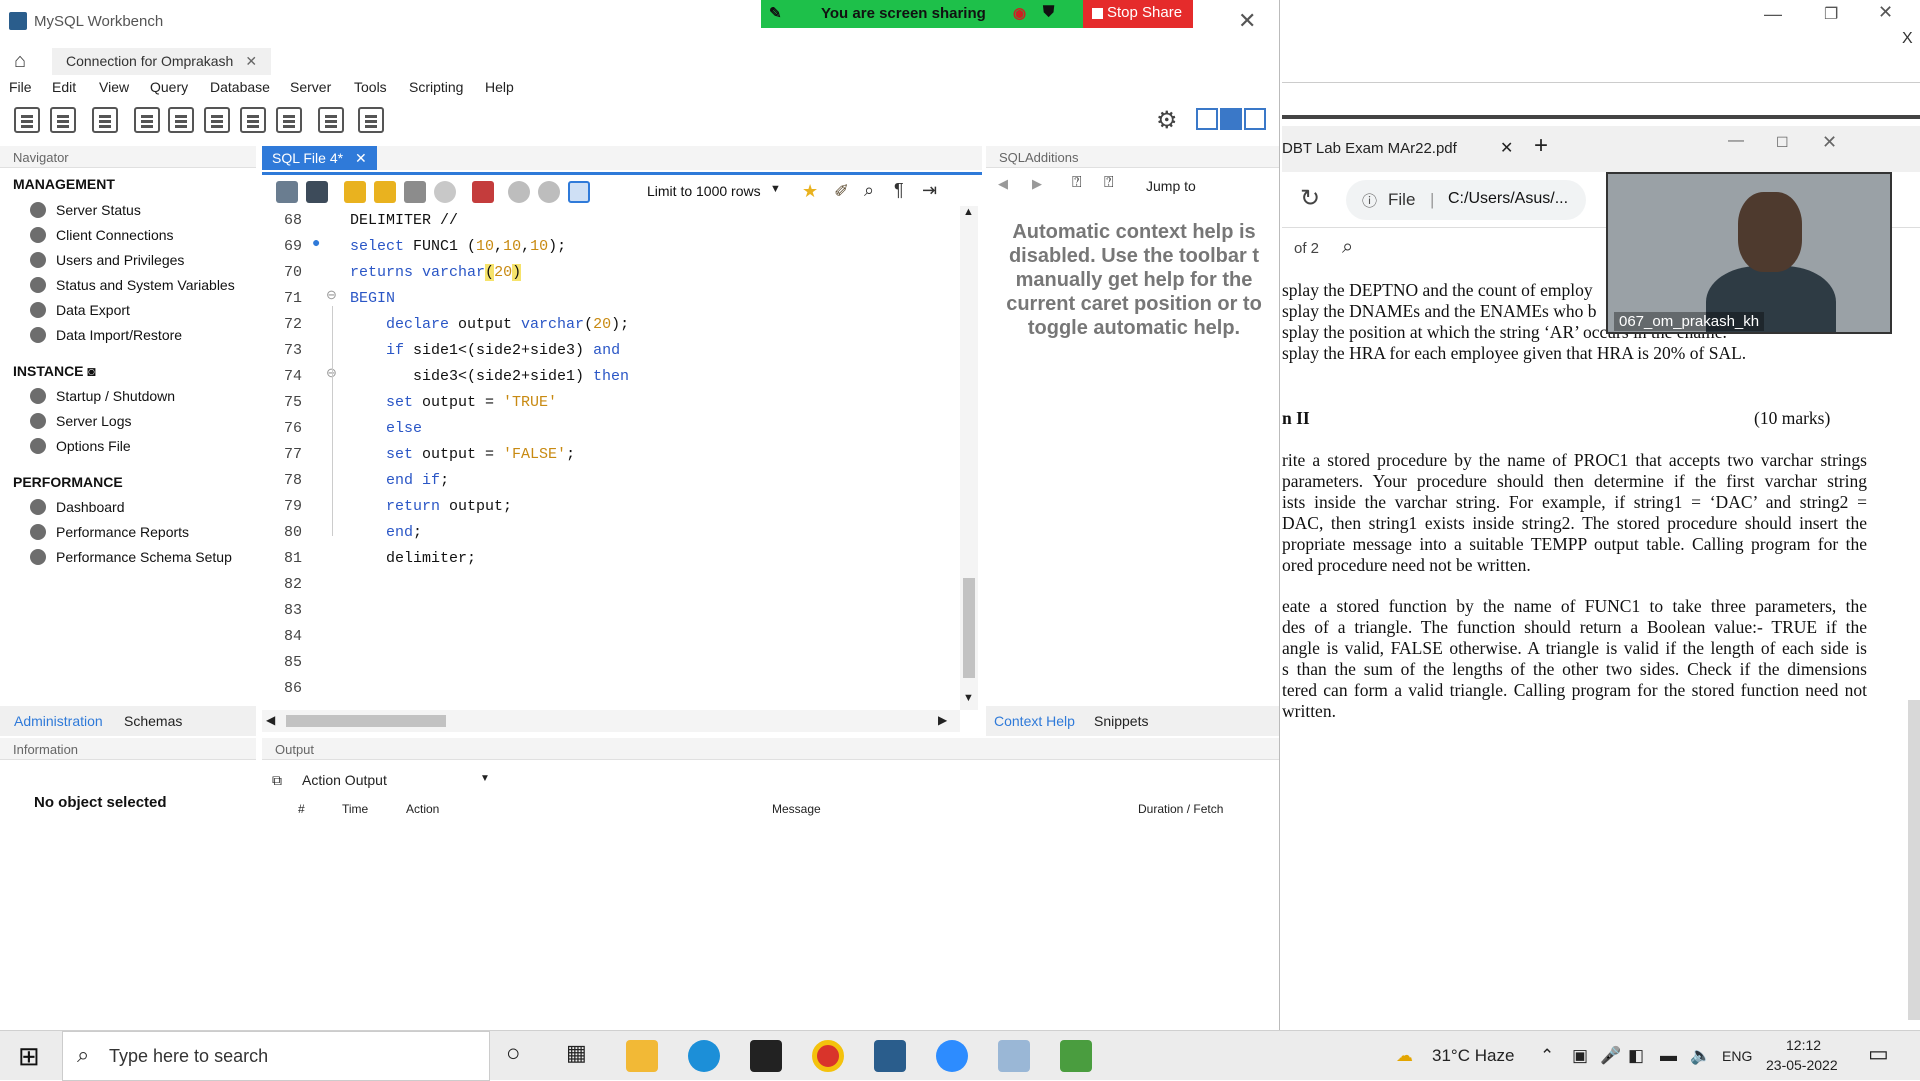 This screenshot has width=1920, height=1081. I want to click on column-header: #, so click(301, 809).